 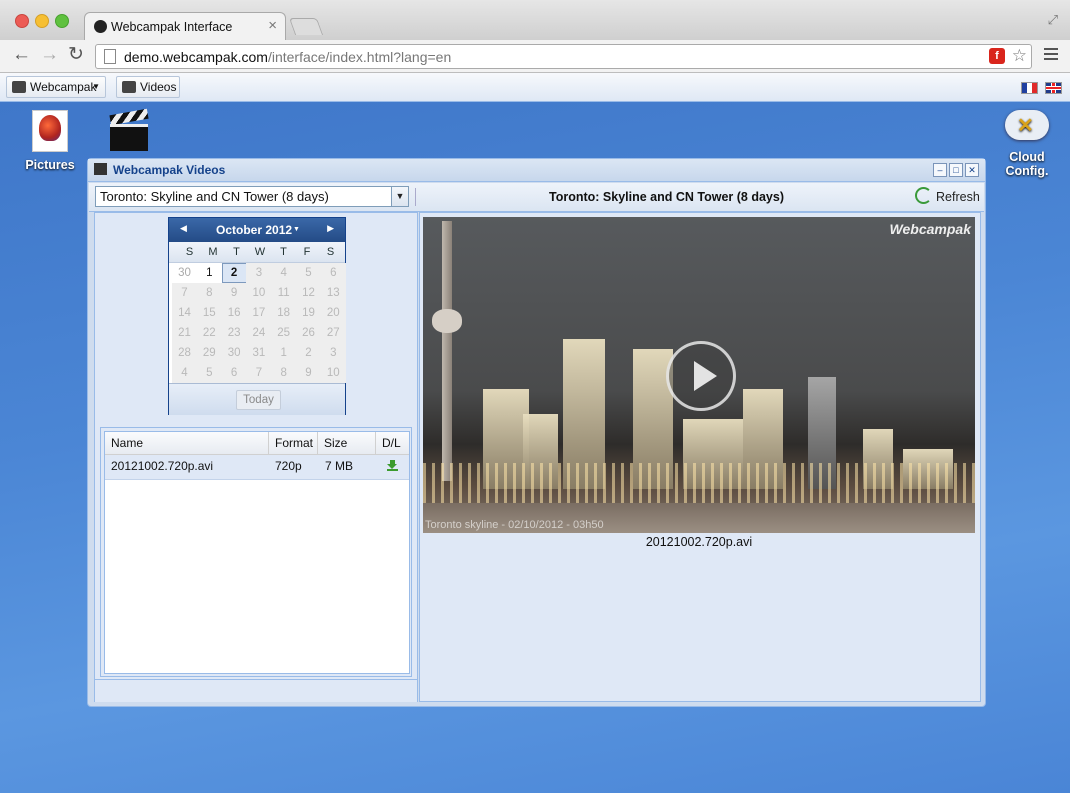 I want to click on tab-title: Webcampak Interface, so click(x=172, y=27).